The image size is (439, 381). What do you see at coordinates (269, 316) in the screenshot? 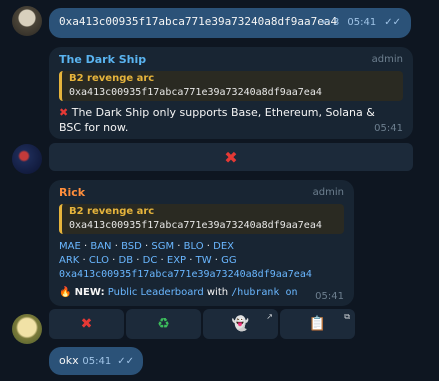
I see `external-link-icon: ↗` at bounding box center [269, 316].